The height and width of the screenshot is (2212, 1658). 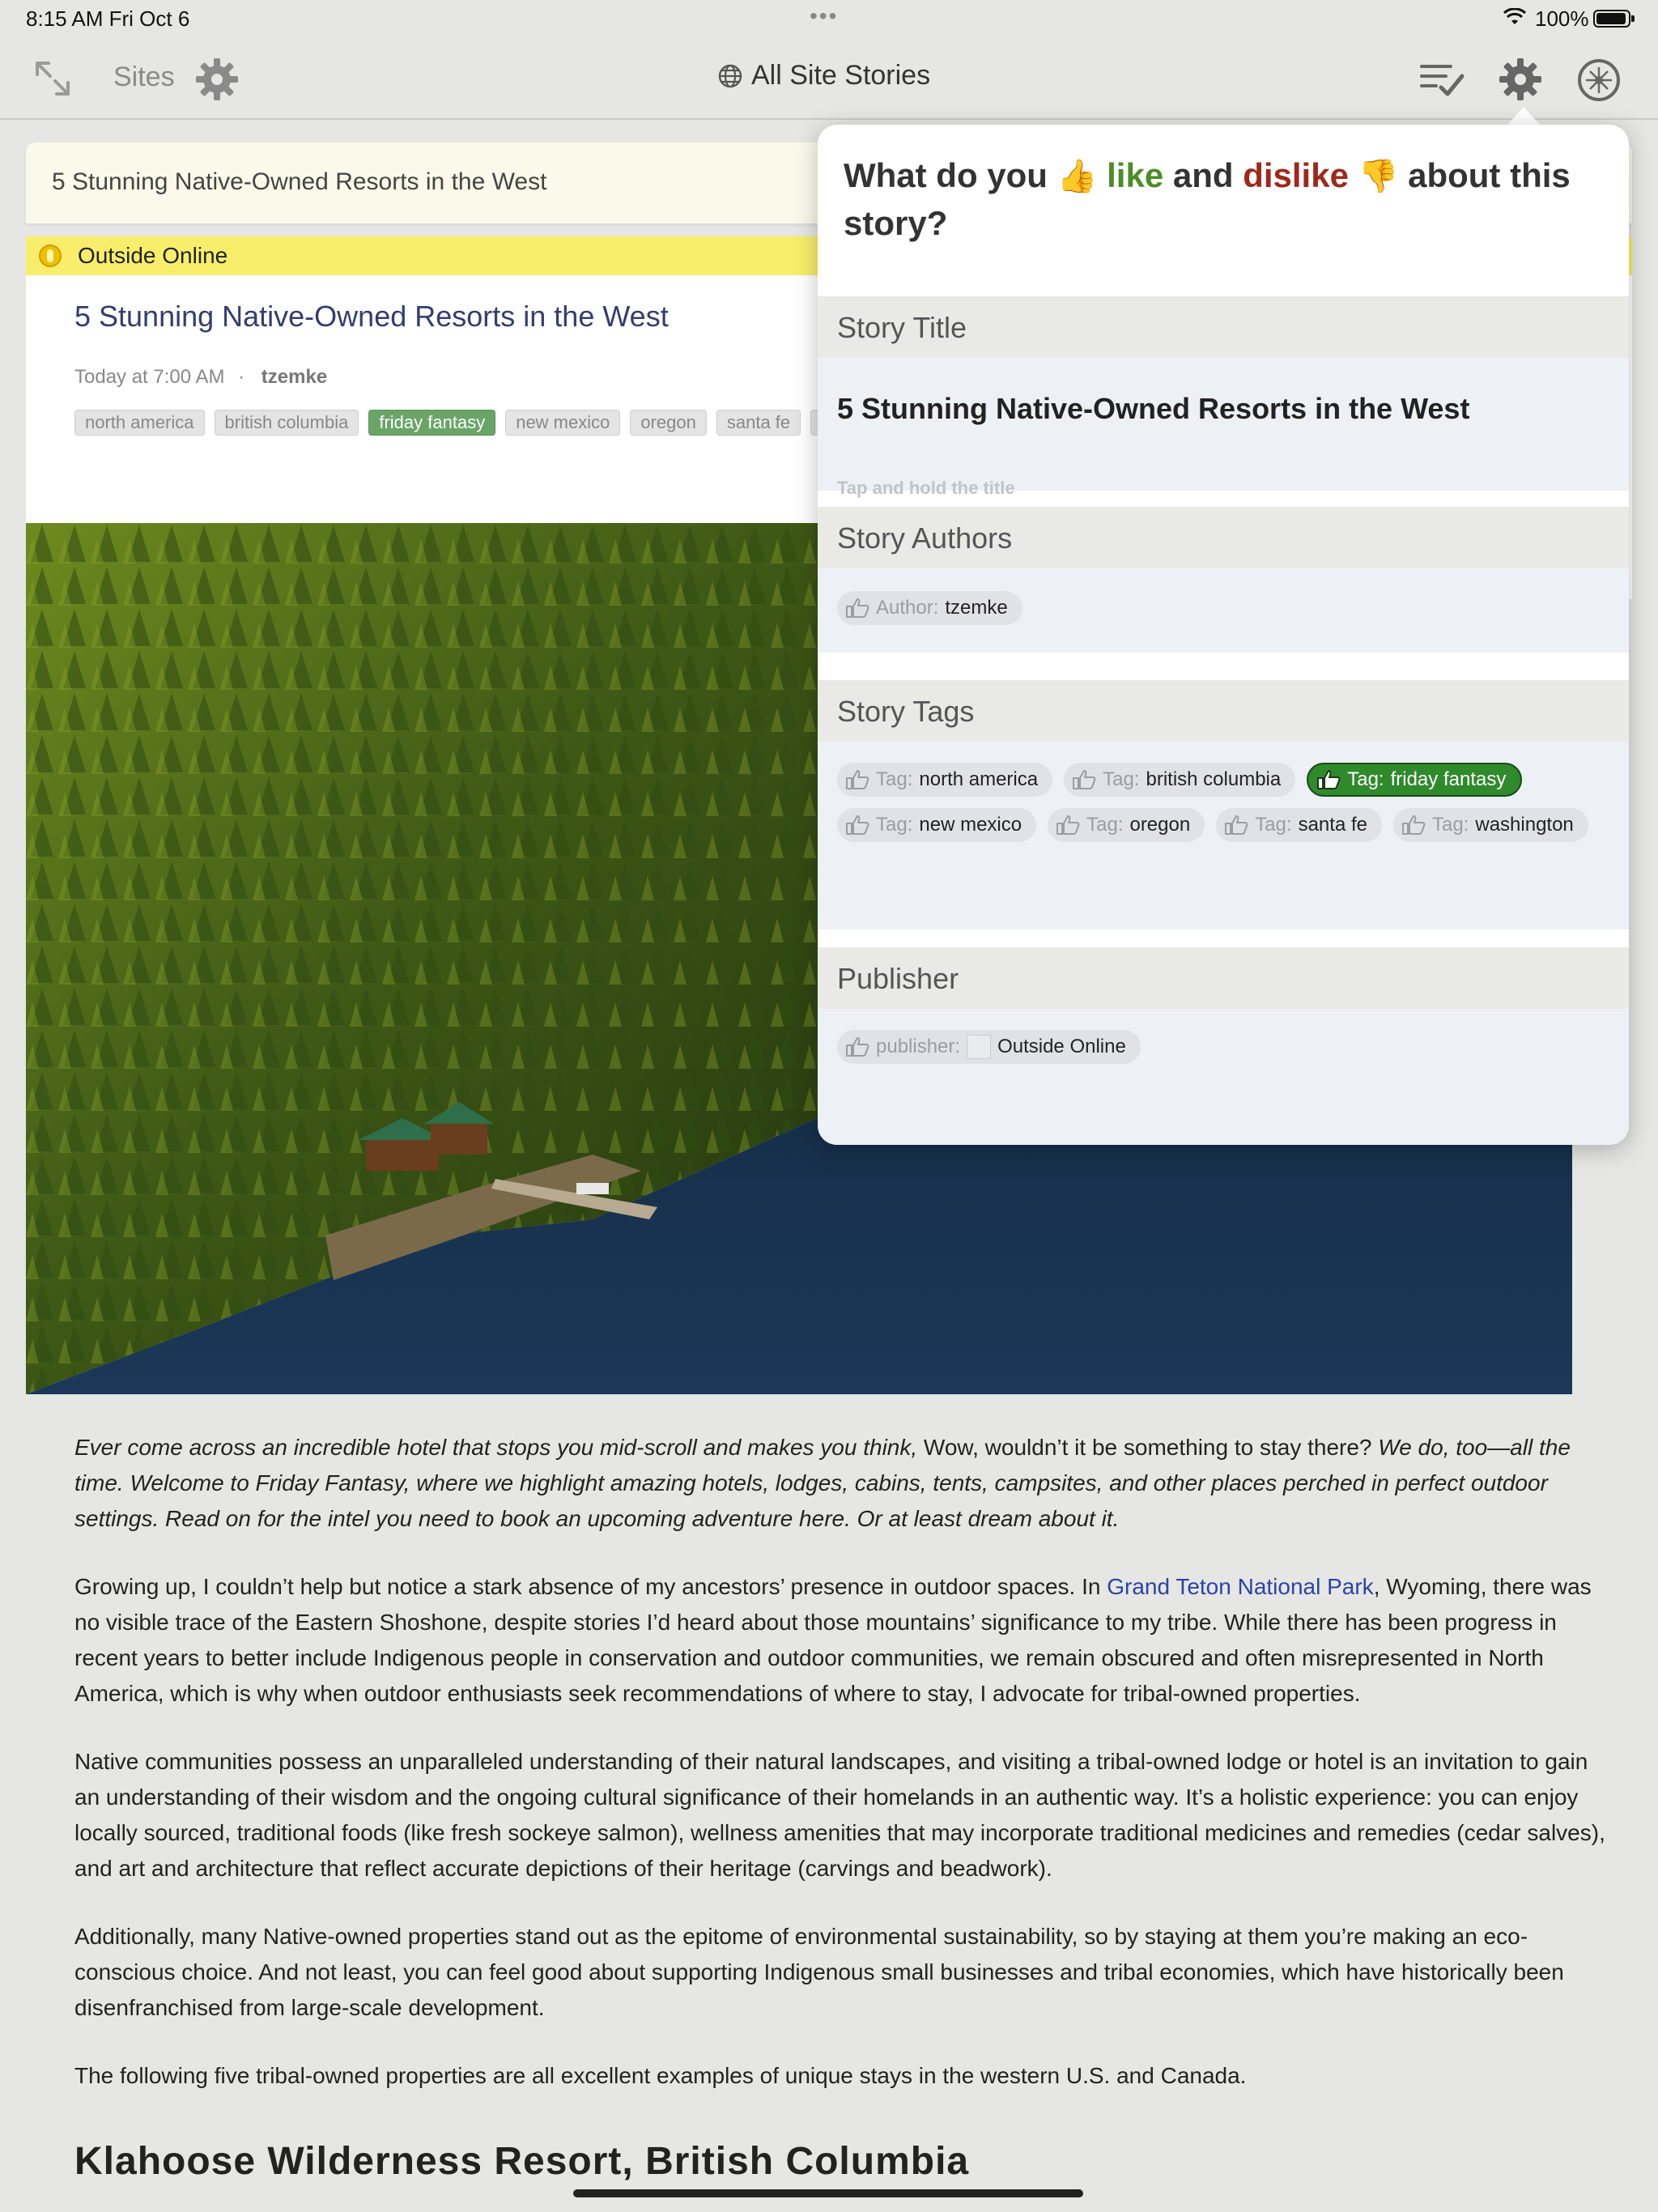 I want to click on section-story-tags: Story Tags, so click(x=1223, y=711).